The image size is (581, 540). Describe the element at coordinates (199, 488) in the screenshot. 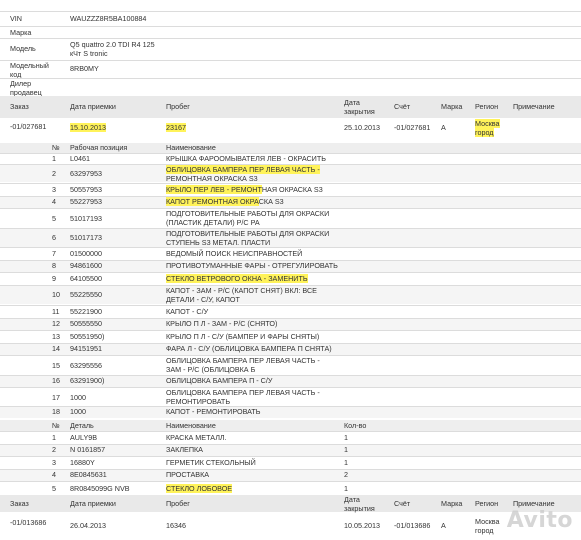

I see `part-name: СТЕКЛО ЛОБОВОЕ` at that location.